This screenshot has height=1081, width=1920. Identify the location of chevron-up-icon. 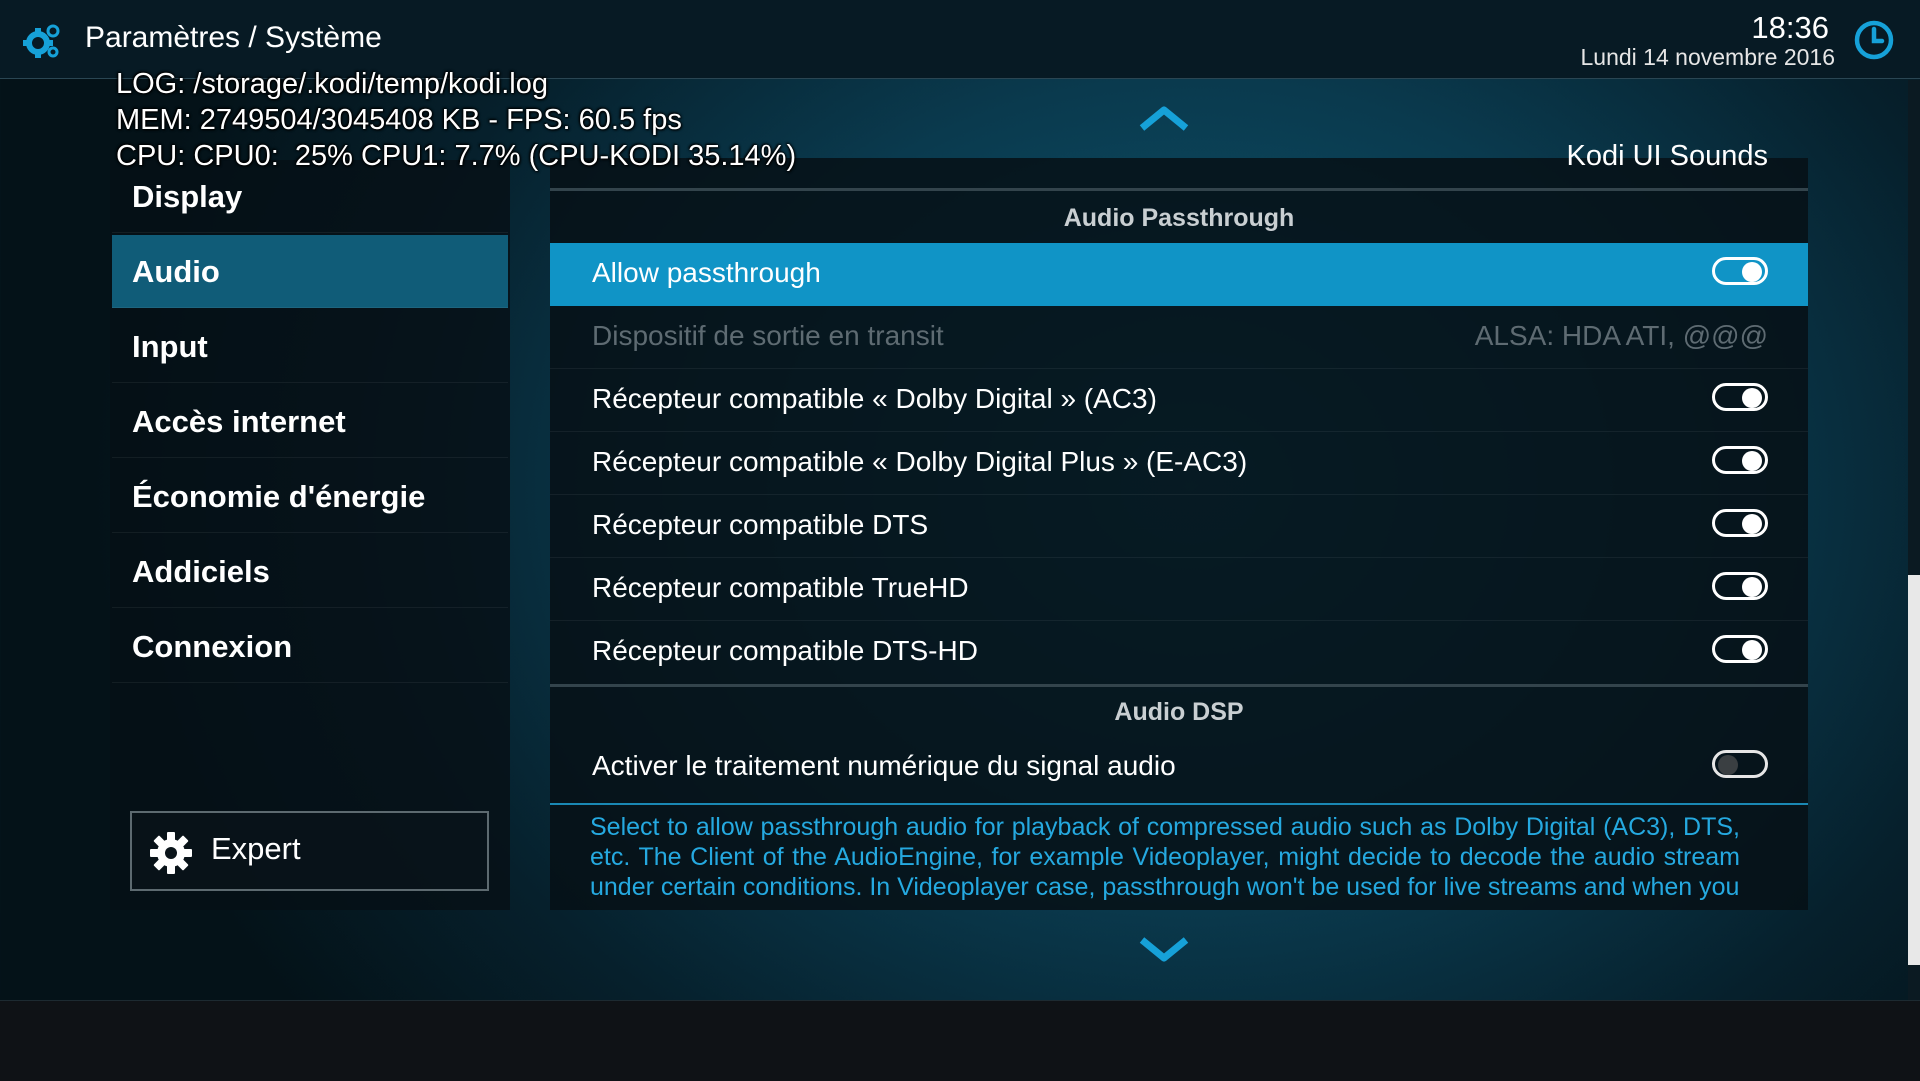
(1164, 118).